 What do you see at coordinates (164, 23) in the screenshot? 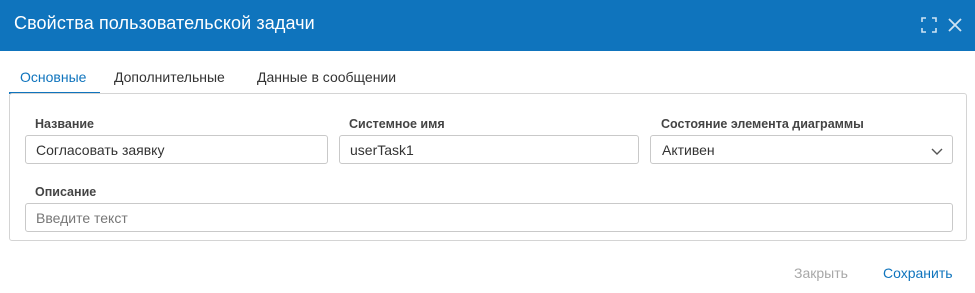
I see `dialog-title: Свойства пользовательской задачи` at bounding box center [164, 23].